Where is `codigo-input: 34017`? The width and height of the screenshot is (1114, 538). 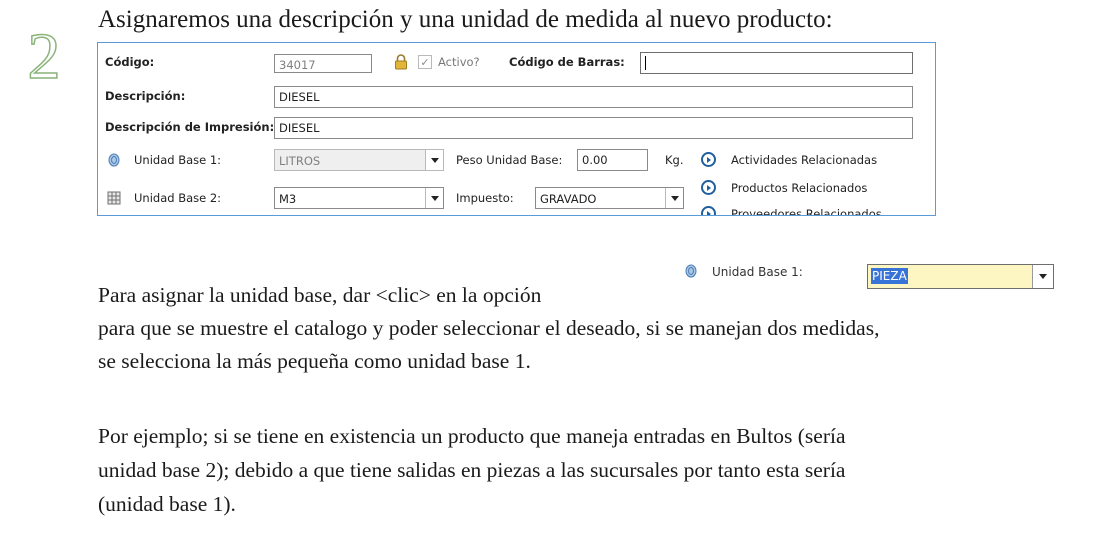
codigo-input: 34017 is located at coordinates (323, 63).